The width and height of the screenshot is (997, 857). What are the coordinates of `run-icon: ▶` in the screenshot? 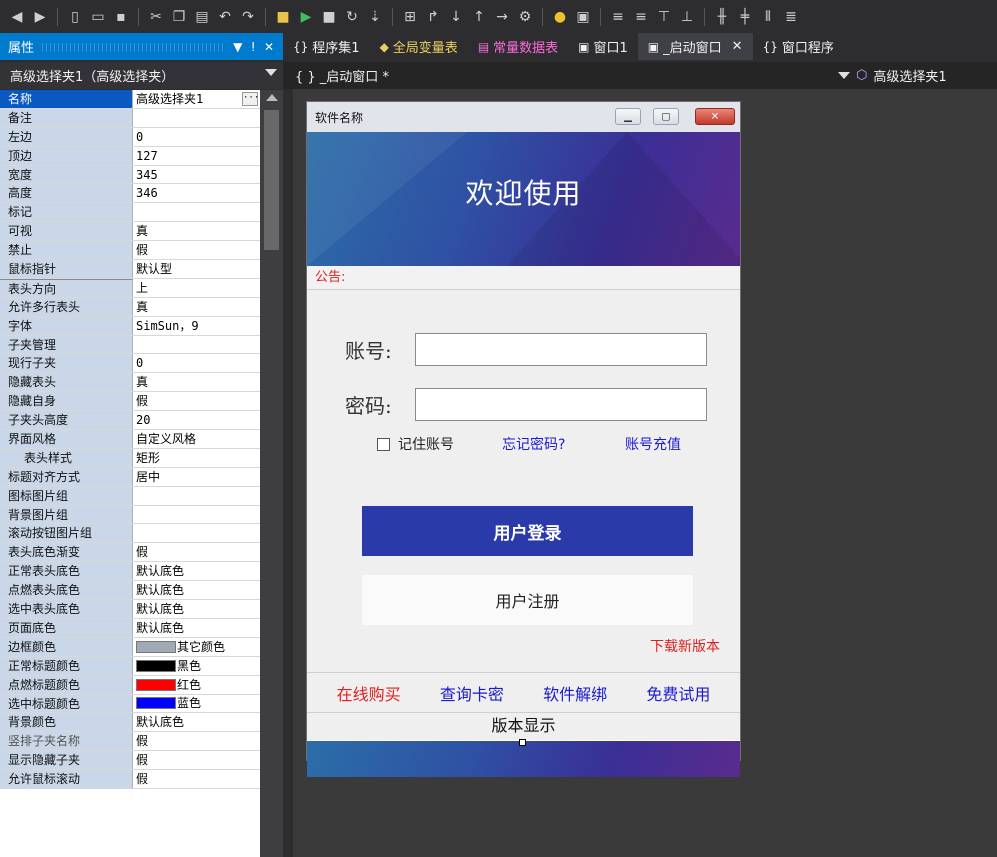 It's located at (306, 17).